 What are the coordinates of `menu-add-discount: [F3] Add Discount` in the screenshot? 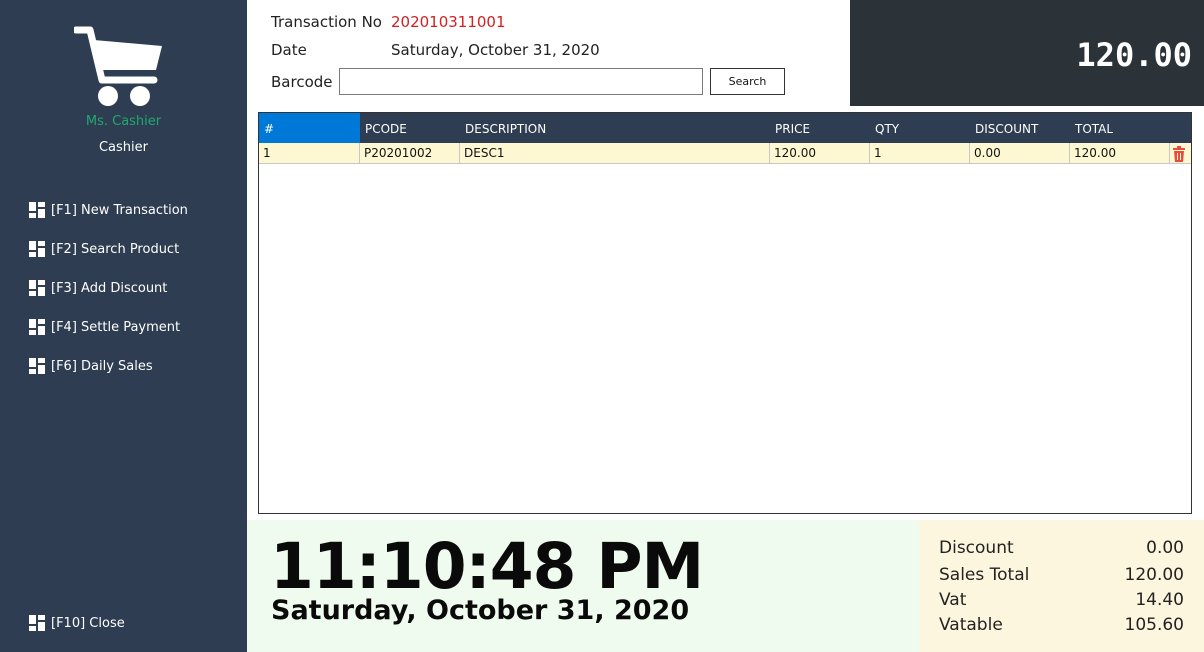 It's located at (98, 288).